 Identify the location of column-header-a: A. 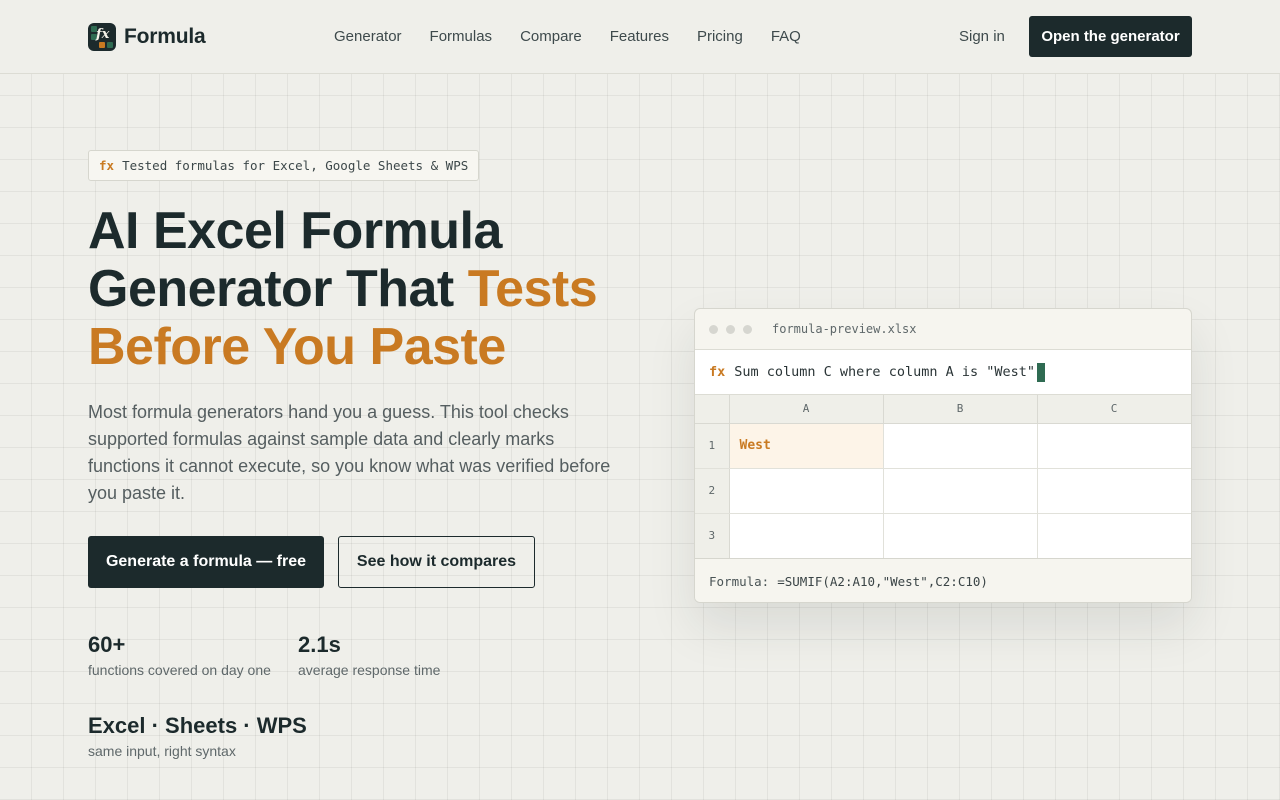
(806, 409).